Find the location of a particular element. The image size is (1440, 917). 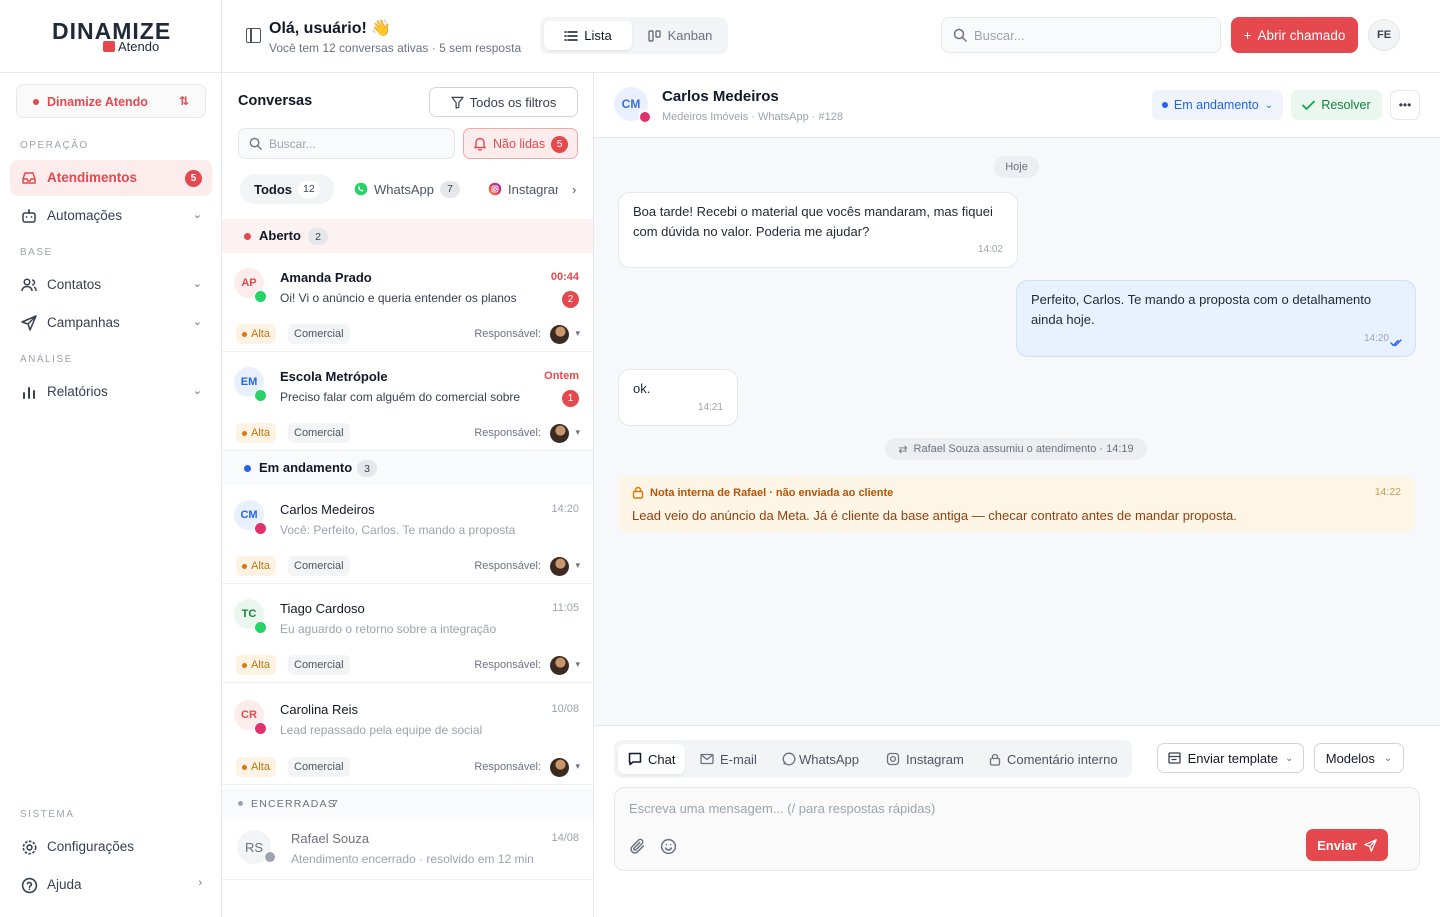

switch-icon: ⇅ is located at coordinates (183, 101).